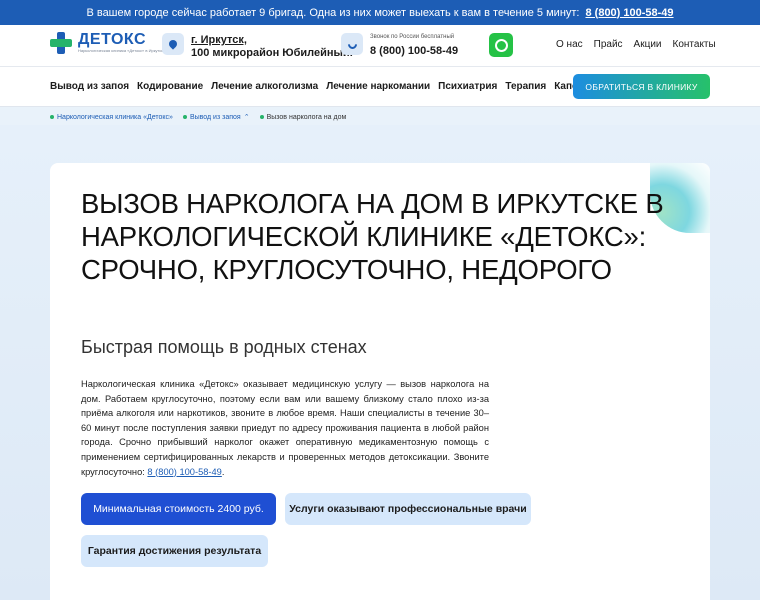  Describe the element at coordinates (648, 44) in the screenshot. I see `link-promos: Акции` at that location.